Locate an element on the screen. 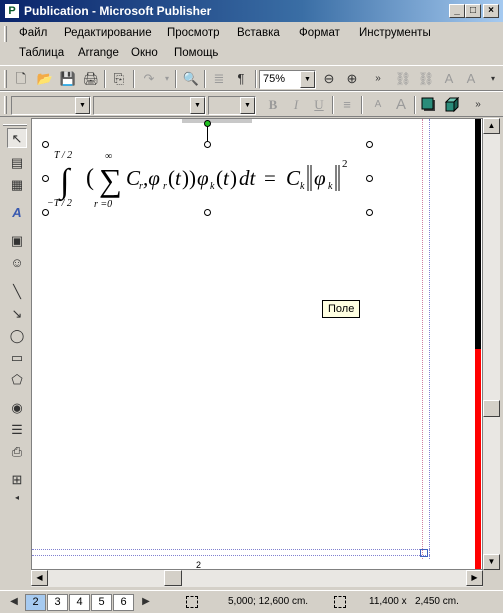 The image size is (503, 613). find-icon: 🔍 is located at coordinates (191, 79).